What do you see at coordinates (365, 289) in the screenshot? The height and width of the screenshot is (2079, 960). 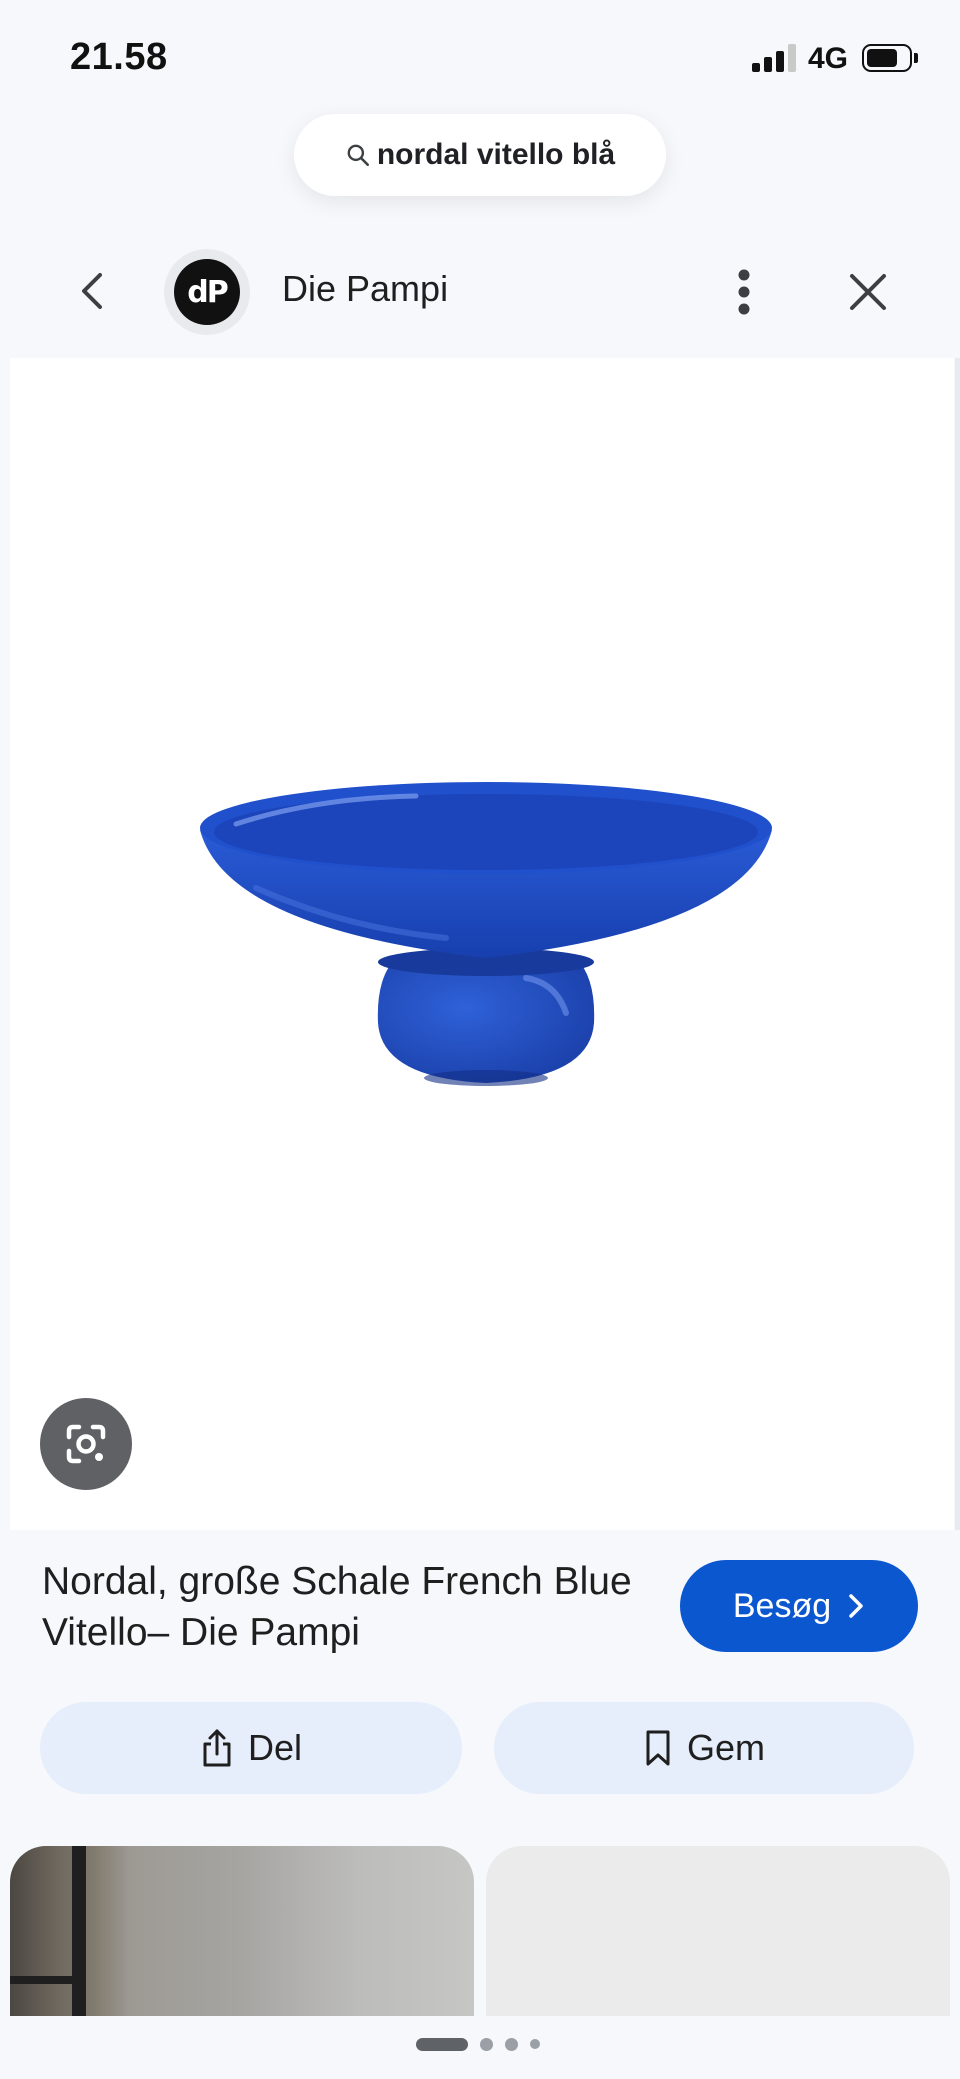 I see `source-name: Die Pampi` at bounding box center [365, 289].